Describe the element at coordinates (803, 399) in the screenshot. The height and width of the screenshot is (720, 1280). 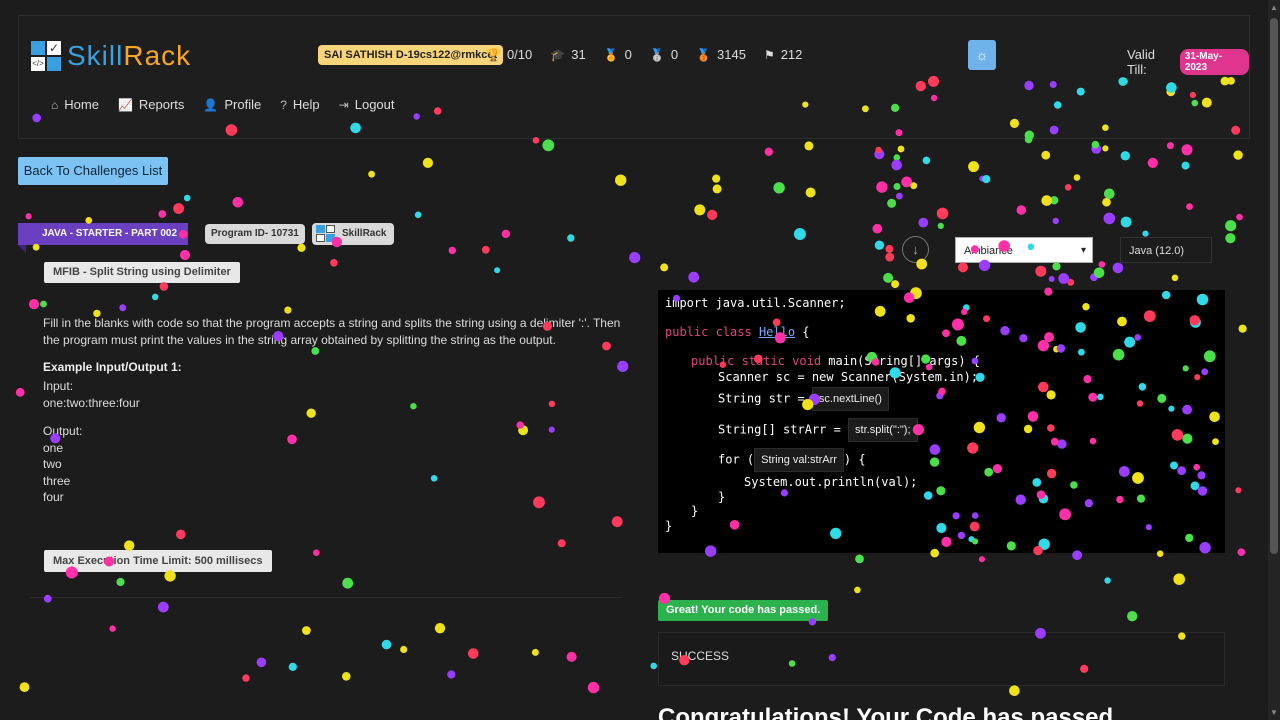
I see `code-line: String str = sc.nextLine()` at that location.